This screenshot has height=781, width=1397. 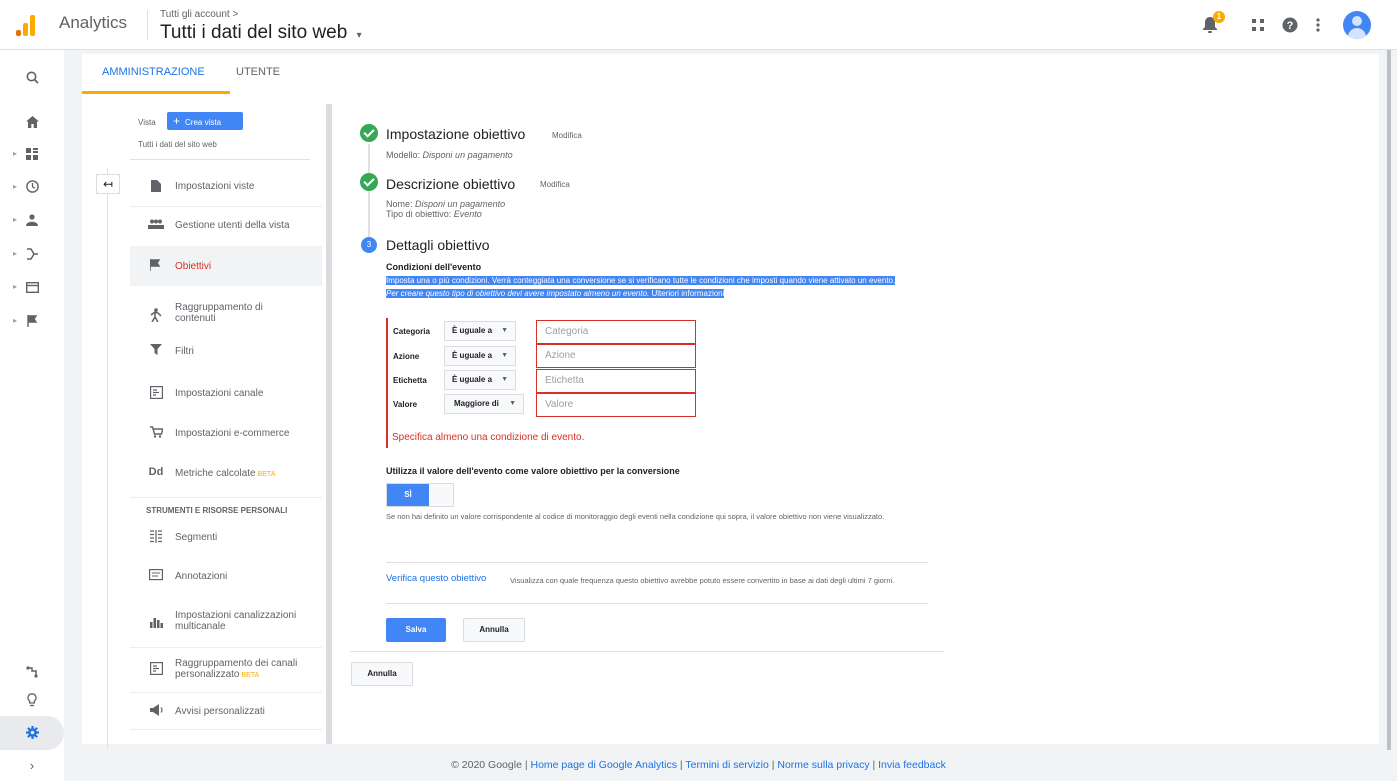 I want to click on condition-label-categoria: Categoria, so click(x=411, y=331).